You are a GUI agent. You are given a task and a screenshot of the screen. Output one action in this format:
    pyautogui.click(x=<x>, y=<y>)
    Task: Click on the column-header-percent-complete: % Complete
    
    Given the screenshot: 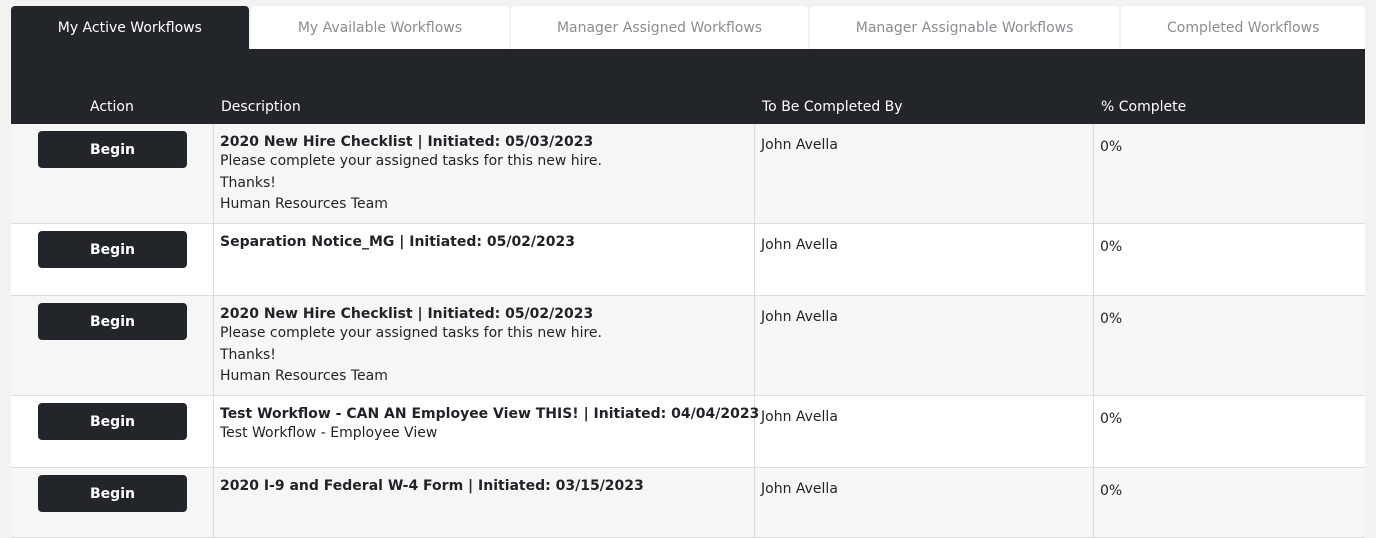 What is the action you would take?
    pyautogui.click(x=1144, y=107)
    